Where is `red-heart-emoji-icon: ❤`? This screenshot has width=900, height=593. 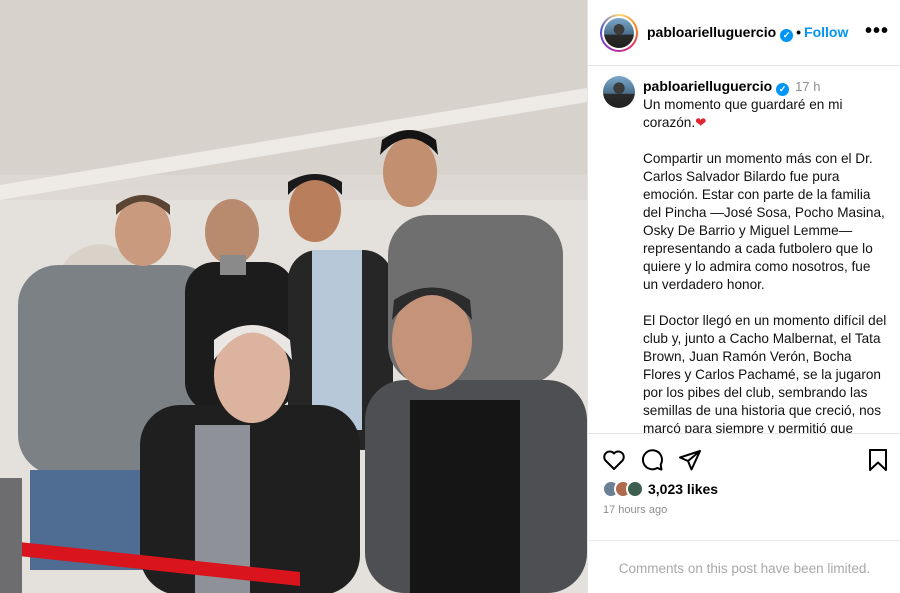
red-heart-emoji-icon: ❤ is located at coordinates (701, 122).